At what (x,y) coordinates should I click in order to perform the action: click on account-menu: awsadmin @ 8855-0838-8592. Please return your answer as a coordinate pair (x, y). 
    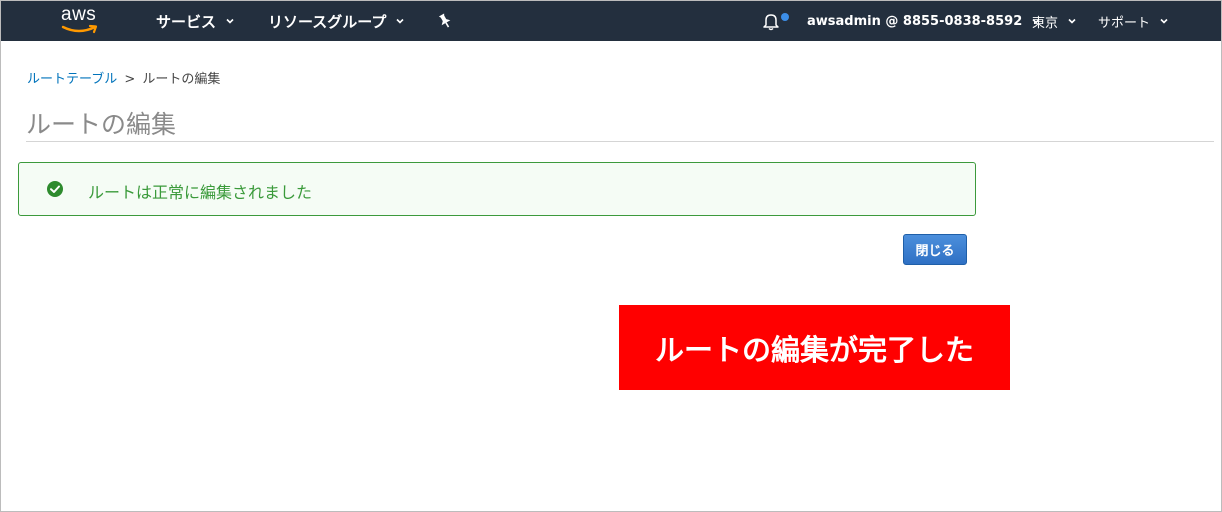
    Looking at the image, I should click on (924, 21).